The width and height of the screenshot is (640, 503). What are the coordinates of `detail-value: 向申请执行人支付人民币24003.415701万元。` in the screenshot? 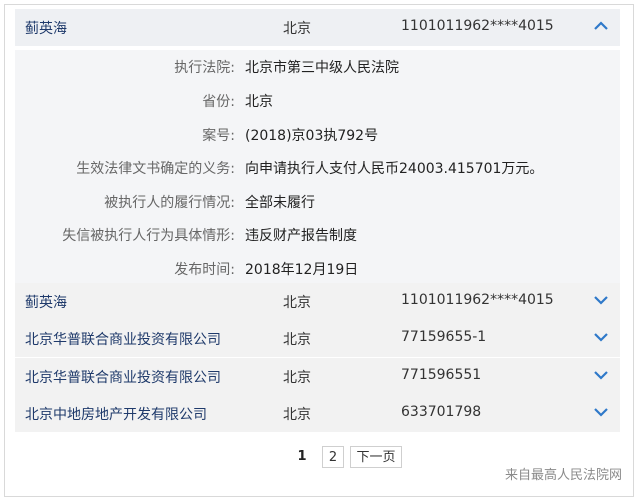 It's located at (394, 169).